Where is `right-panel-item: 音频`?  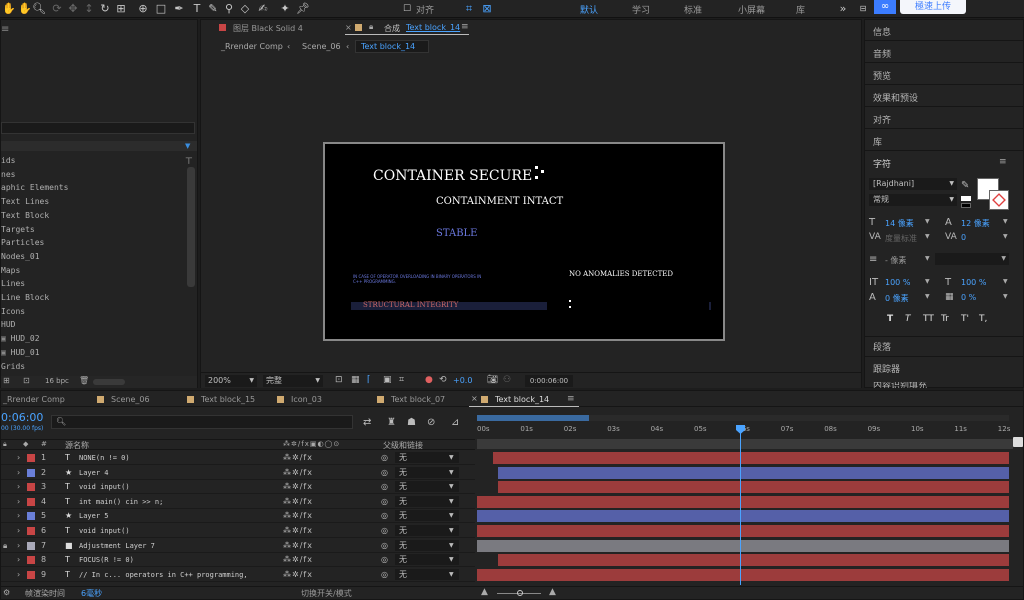 right-panel-item: 音频 is located at coordinates (882, 53).